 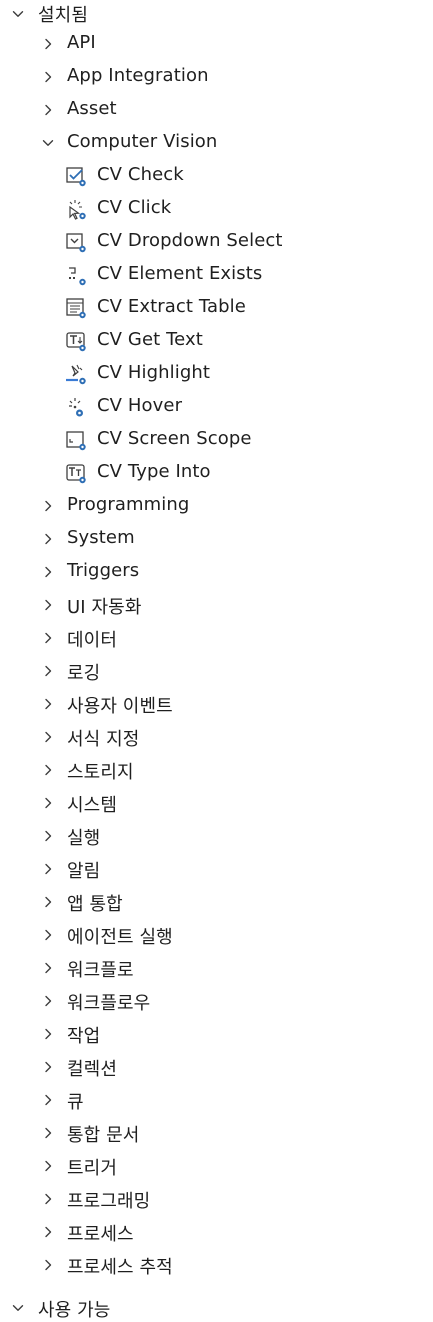 What do you see at coordinates (216, 77) in the screenshot?
I see `tree-node-category: App Integration` at bounding box center [216, 77].